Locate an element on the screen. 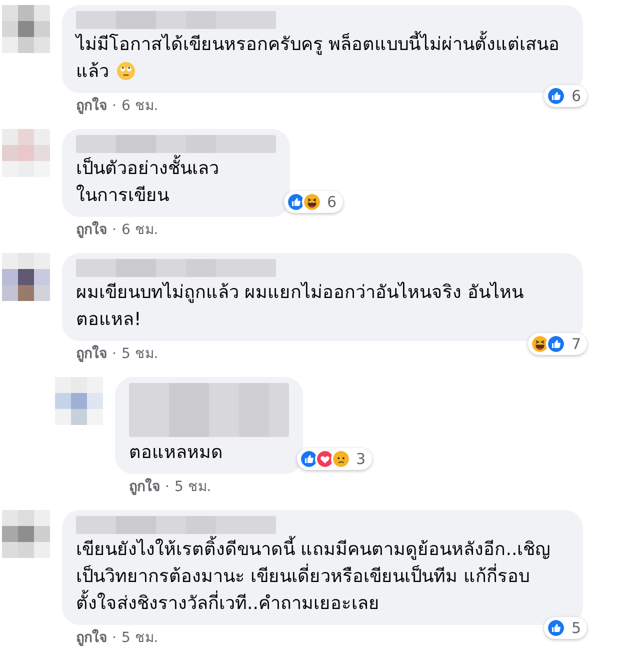  crying-emoji-icon is located at coordinates (341, 459).